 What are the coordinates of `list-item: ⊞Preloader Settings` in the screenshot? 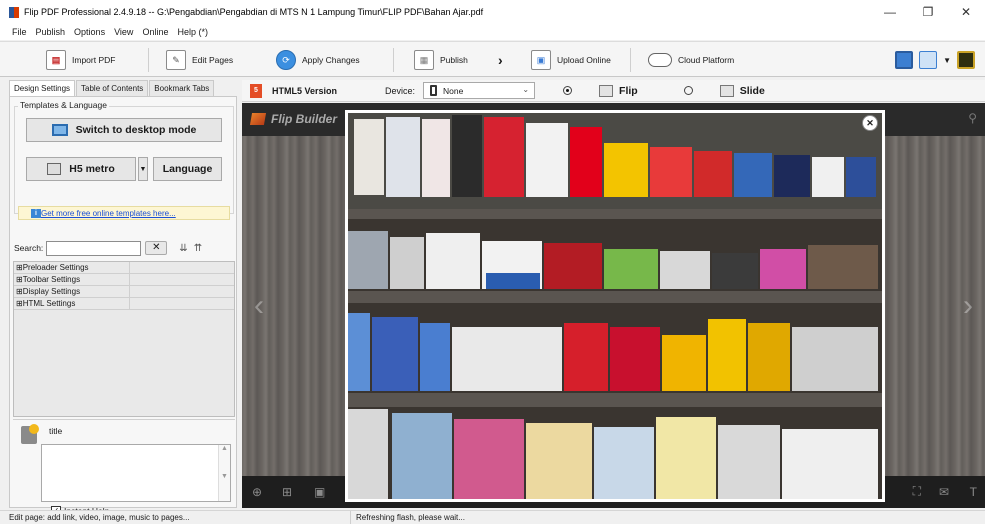 It's located at (124, 268).